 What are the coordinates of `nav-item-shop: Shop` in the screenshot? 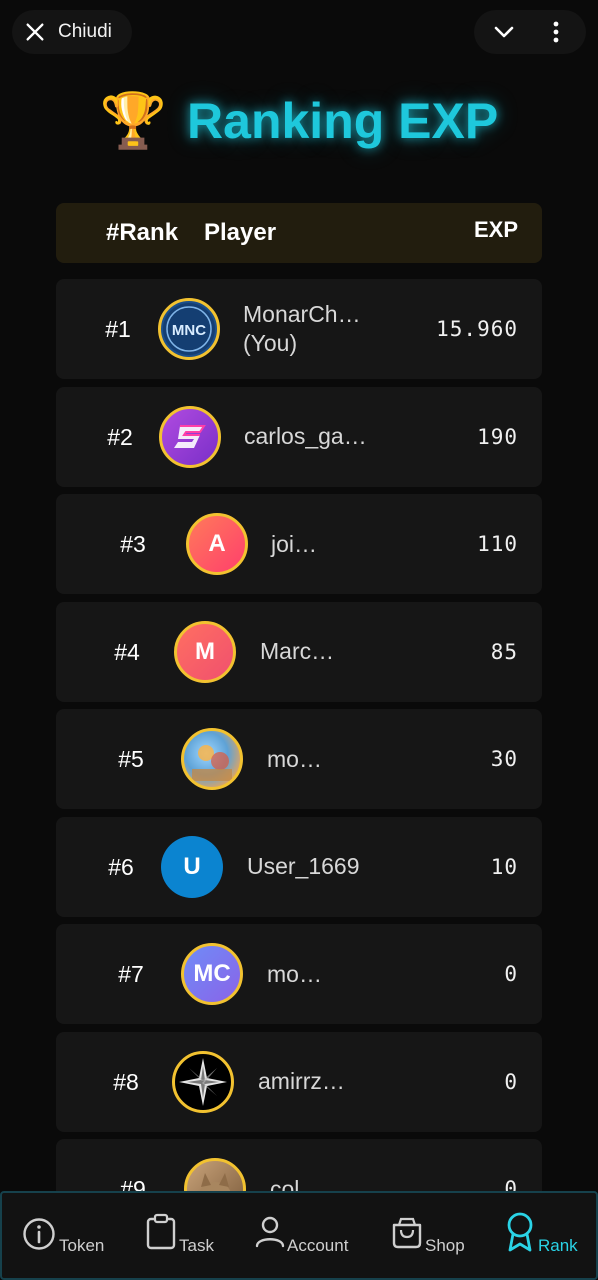 It's located at (435, 1236).